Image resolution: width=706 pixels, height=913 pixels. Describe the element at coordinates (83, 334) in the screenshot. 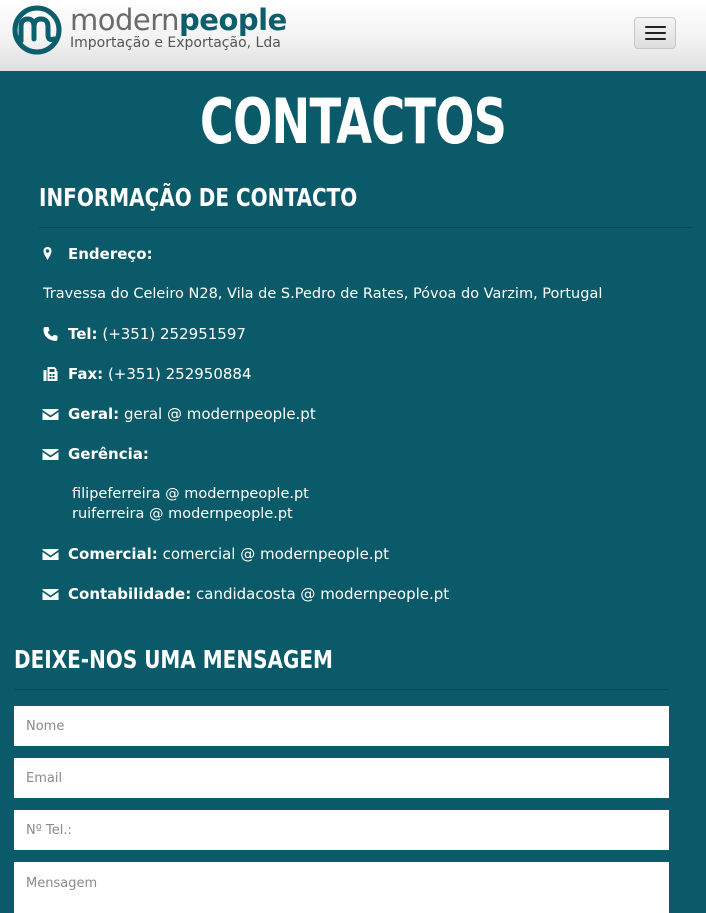

I see `tel-label: Tel:` at that location.